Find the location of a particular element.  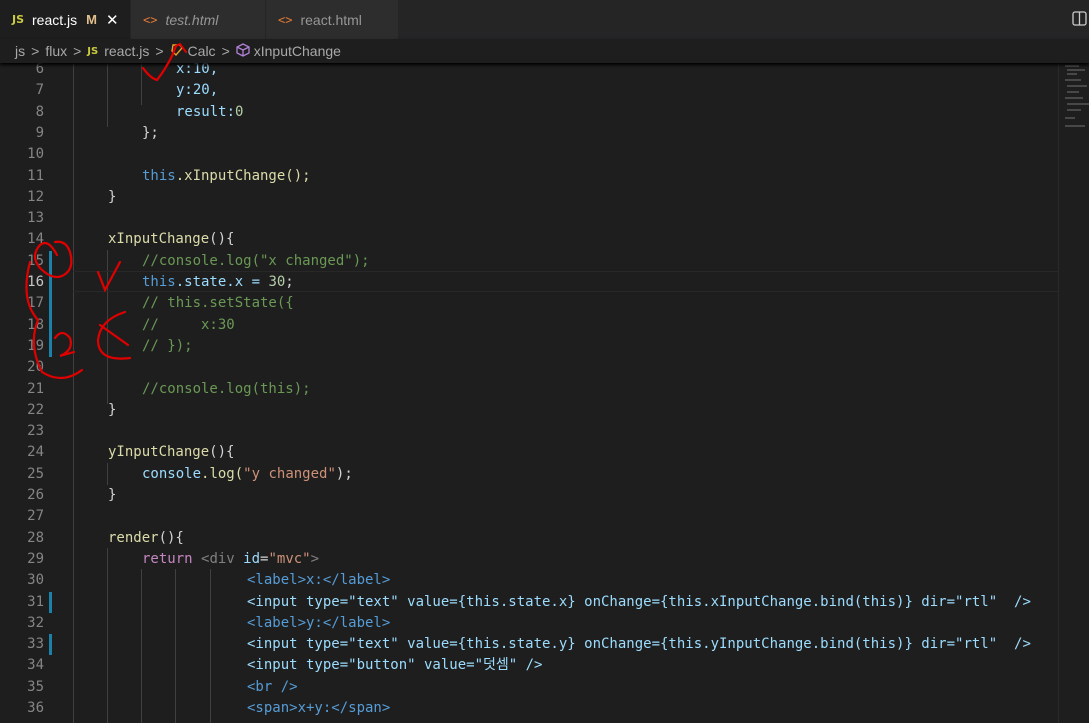

code-token: return is located at coordinates (167, 558).